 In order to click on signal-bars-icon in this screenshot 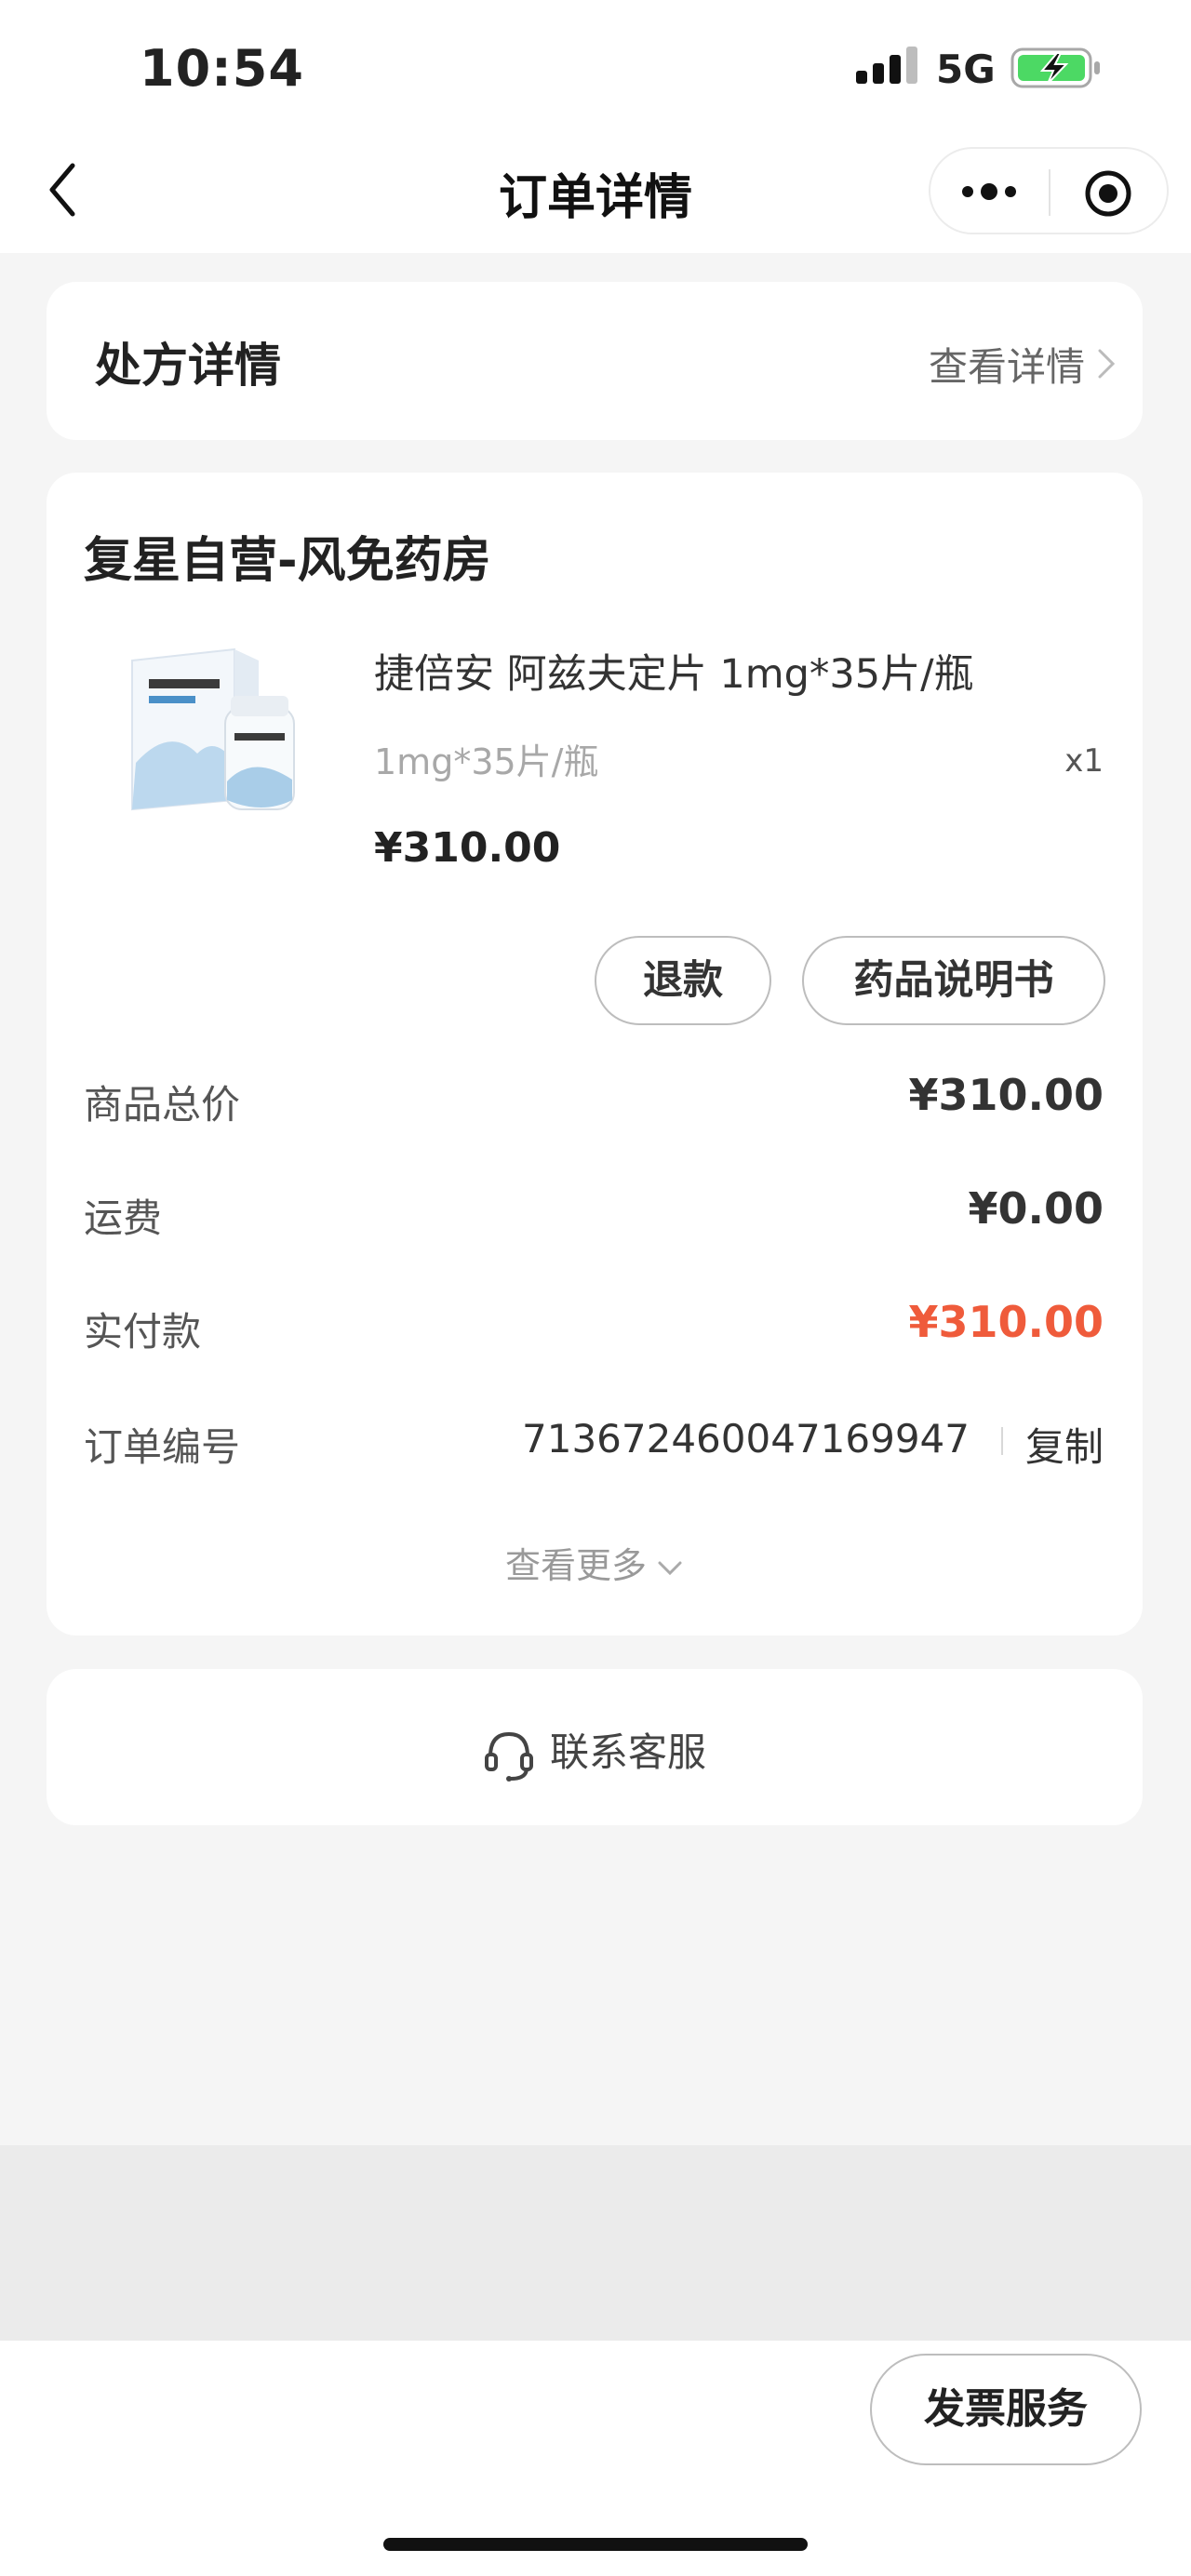, I will do `click(886, 65)`.